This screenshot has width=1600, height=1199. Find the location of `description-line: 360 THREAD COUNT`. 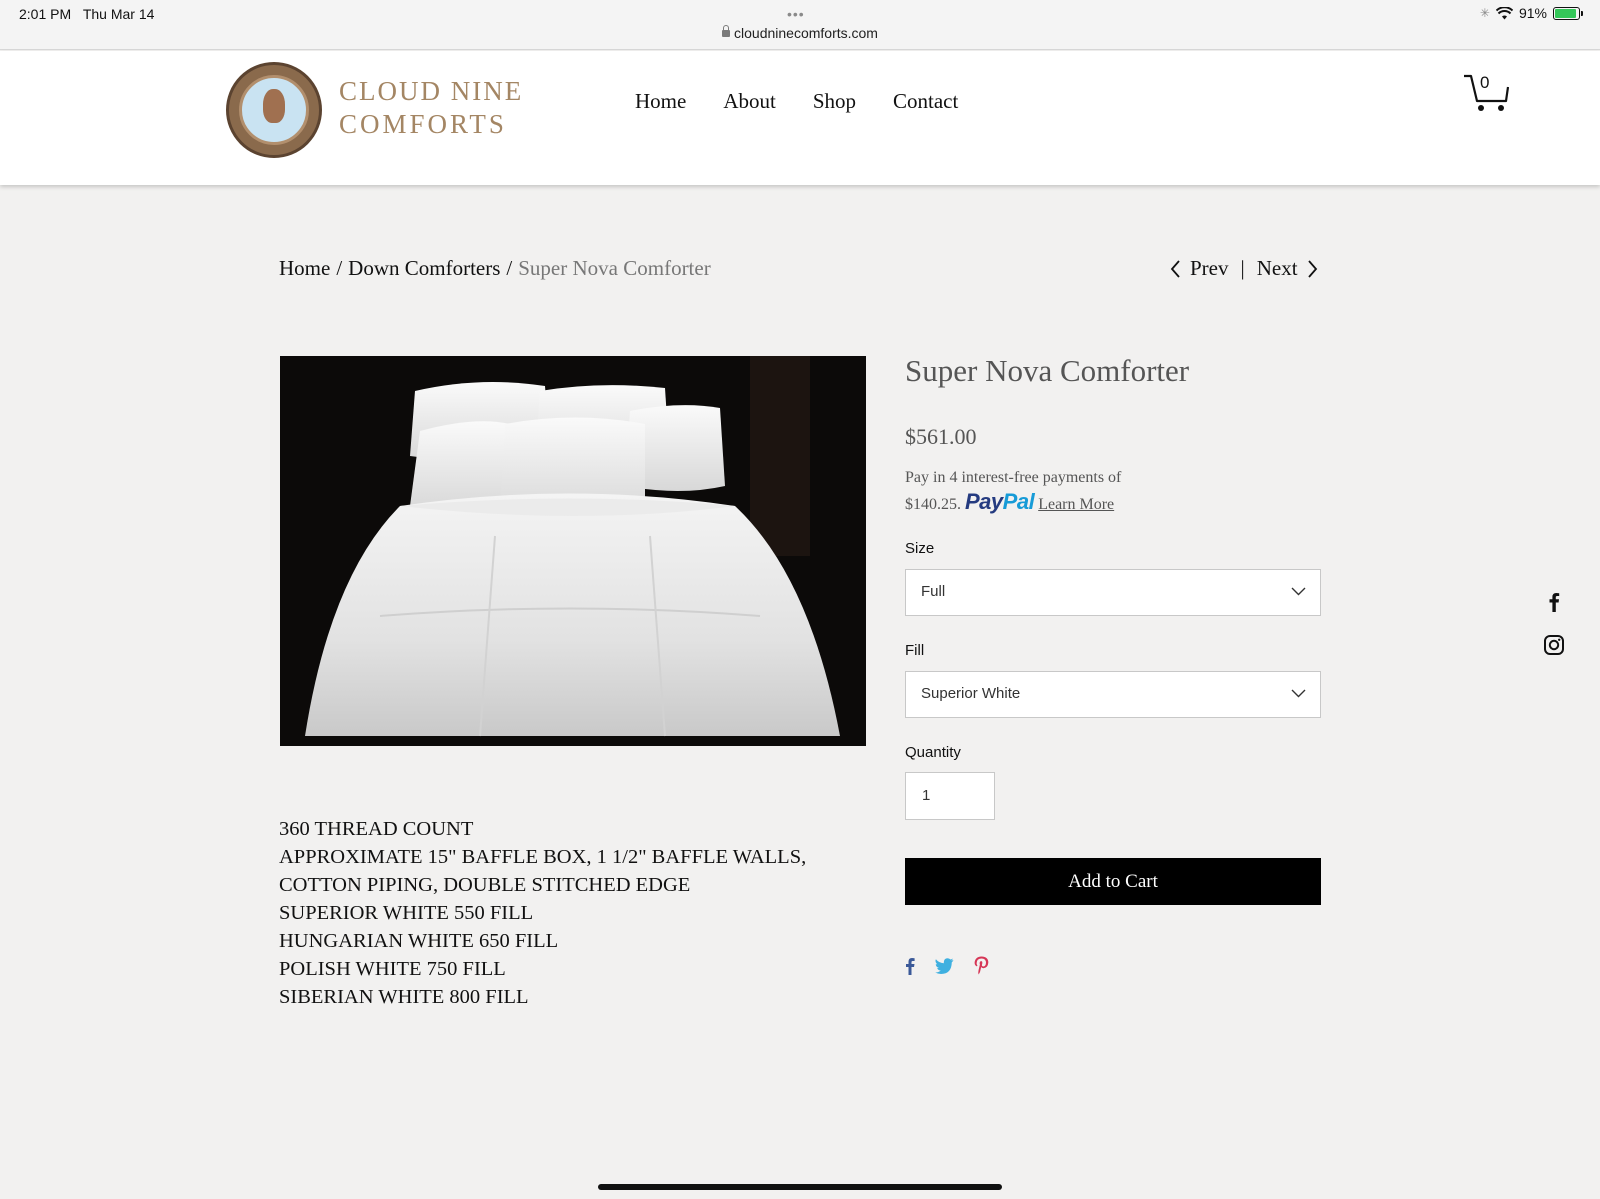

description-line: 360 THREAD COUNT is located at coordinates (376, 829).